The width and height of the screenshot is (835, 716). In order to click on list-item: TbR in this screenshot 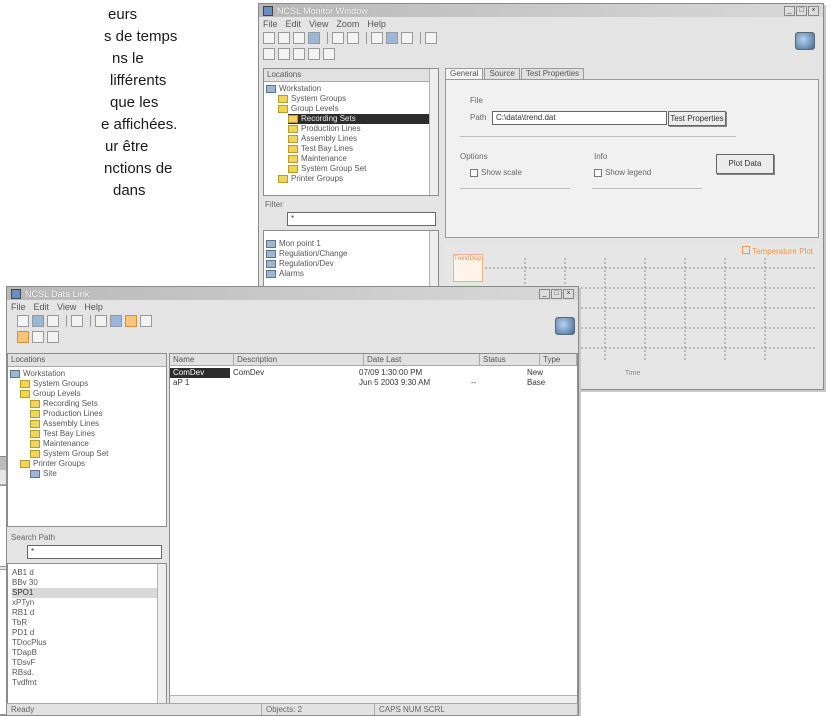, I will do `click(89, 623)`.